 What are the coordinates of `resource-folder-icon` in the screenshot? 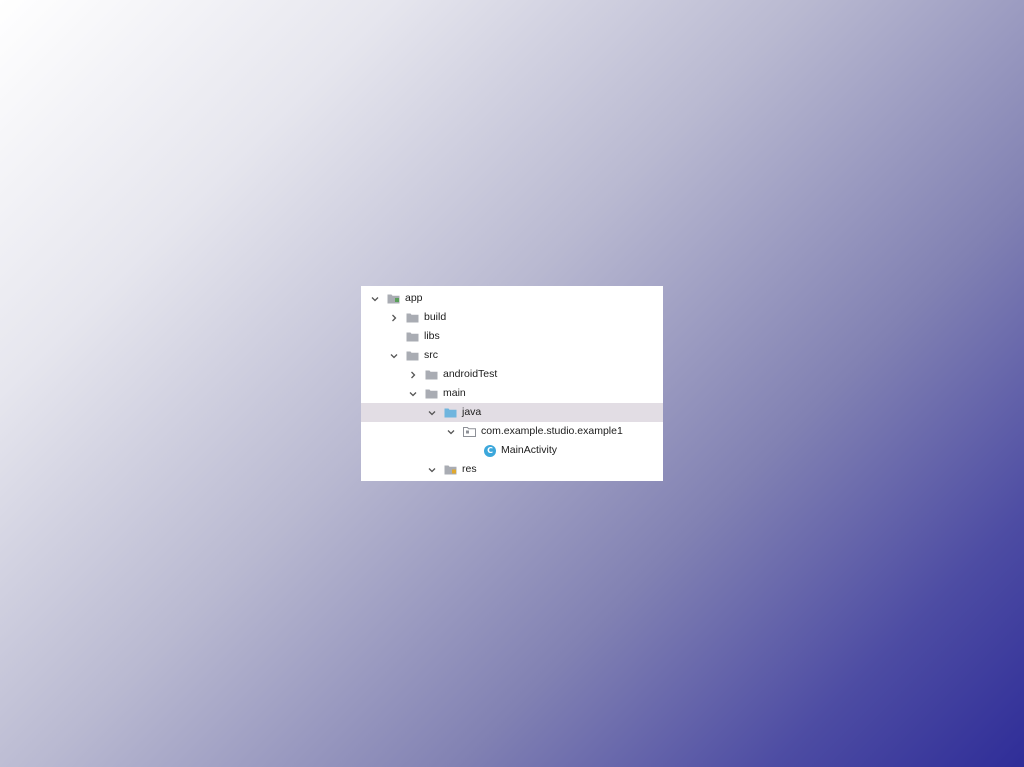 It's located at (450, 469).